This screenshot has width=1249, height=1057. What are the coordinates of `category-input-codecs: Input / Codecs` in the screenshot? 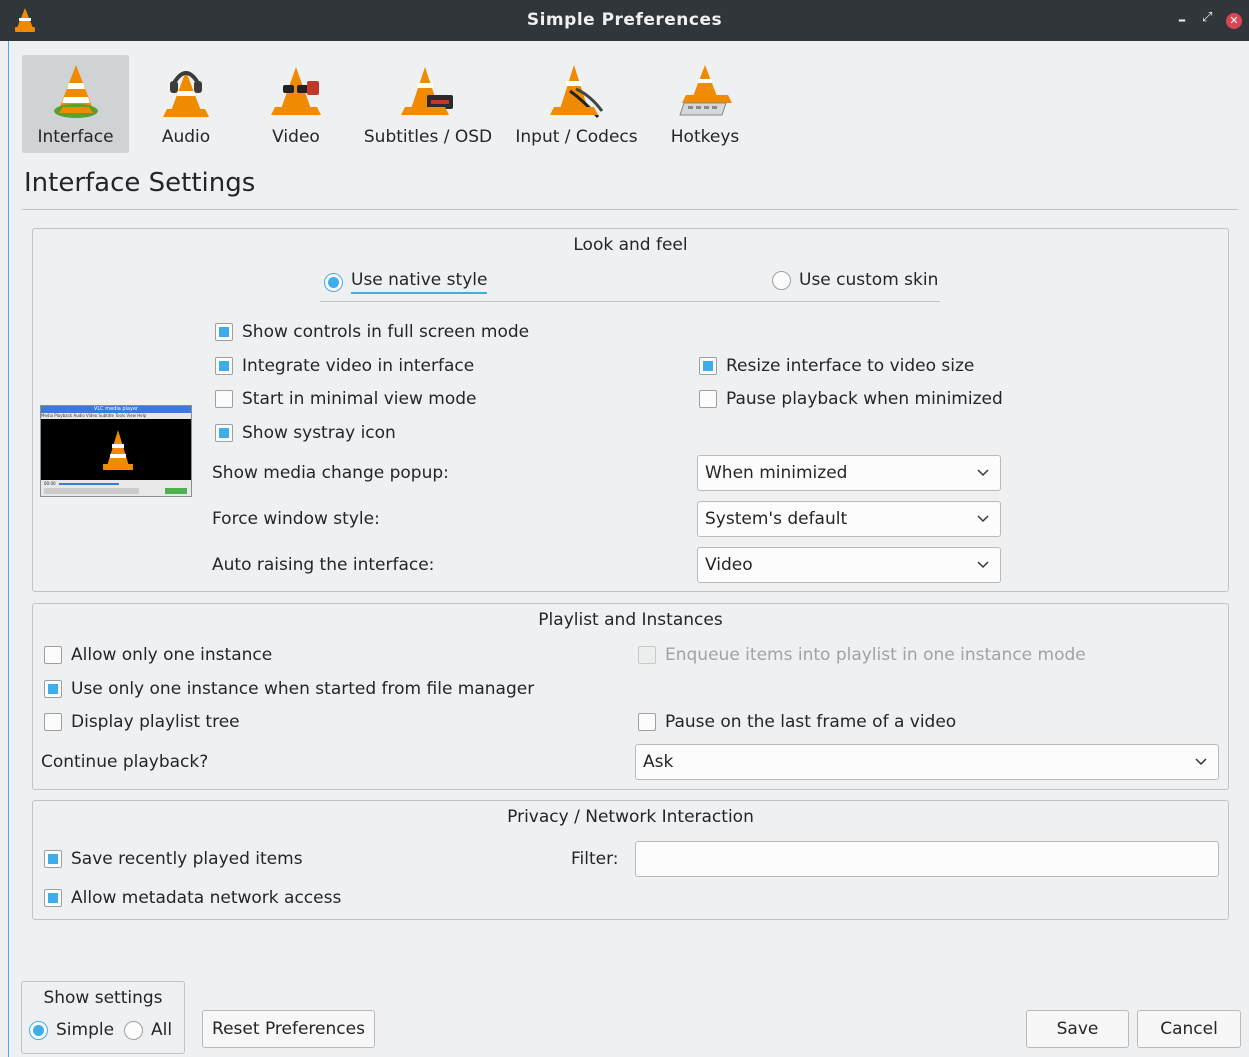 It's located at (576, 104).